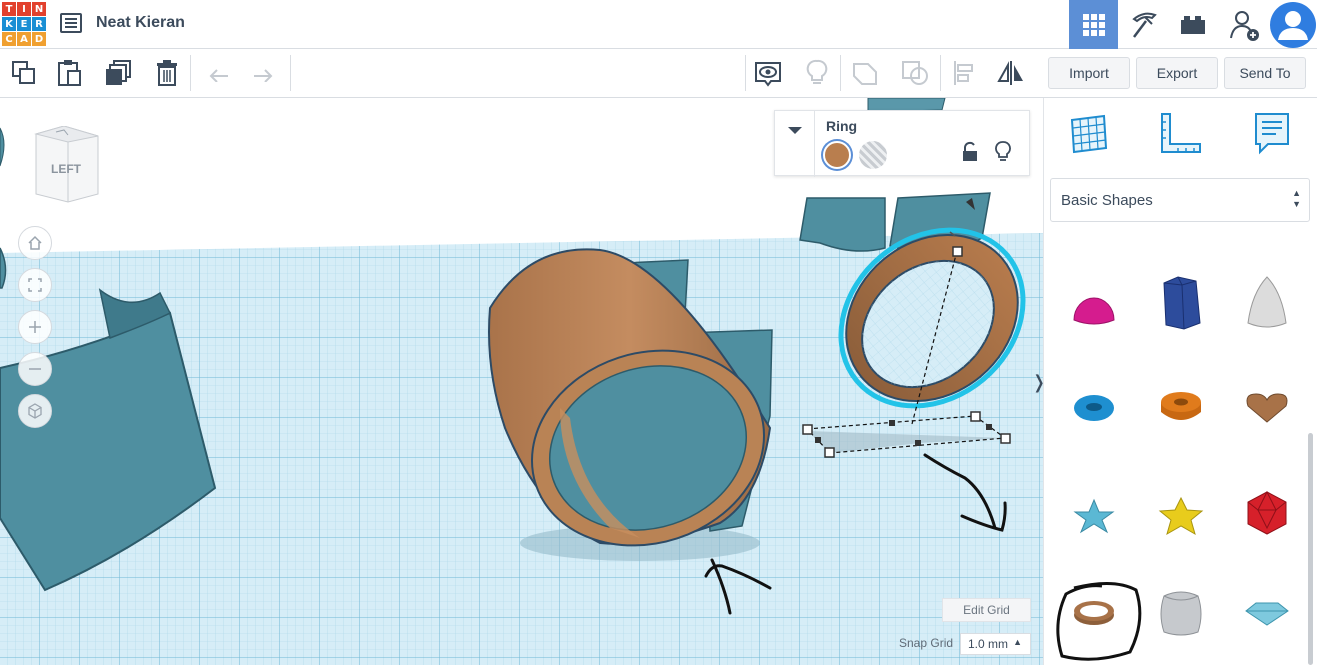  What do you see at coordinates (1181, 303) in the screenshot?
I see `polygon-shape` at bounding box center [1181, 303].